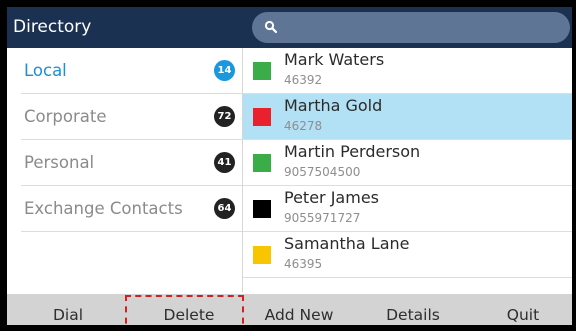 Image resolution: width=576 pixels, height=331 pixels. I want to click on search-input, so click(411, 27).